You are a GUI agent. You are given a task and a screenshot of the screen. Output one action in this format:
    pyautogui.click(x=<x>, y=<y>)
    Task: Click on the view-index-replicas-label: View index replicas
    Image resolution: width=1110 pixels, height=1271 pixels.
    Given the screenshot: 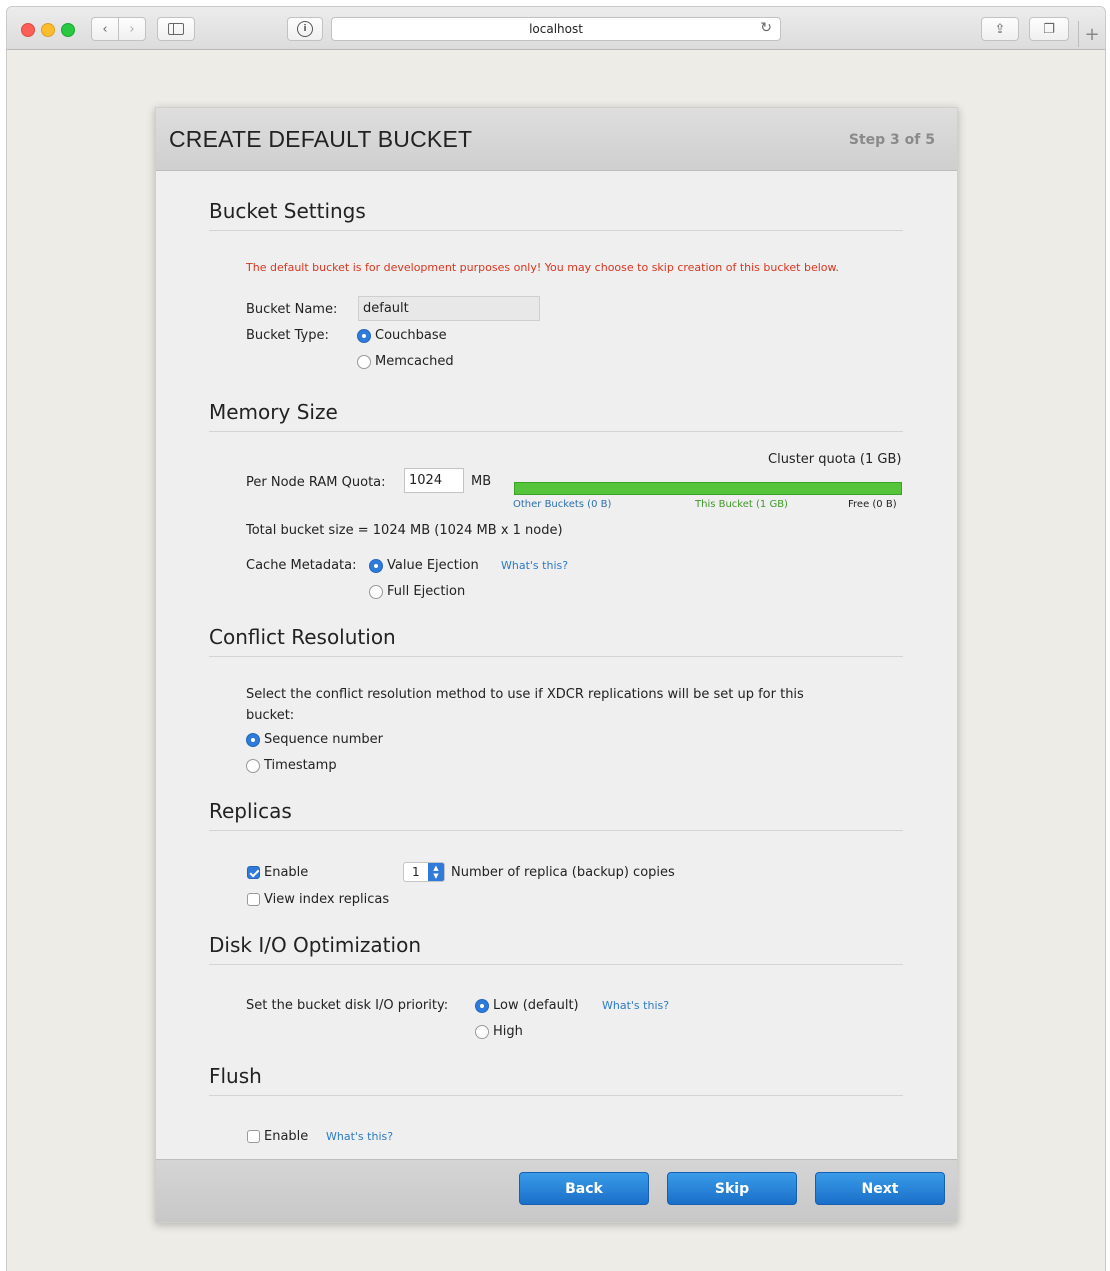 What is the action you would take?
    pyautogui.click(x=326, y=899)
    